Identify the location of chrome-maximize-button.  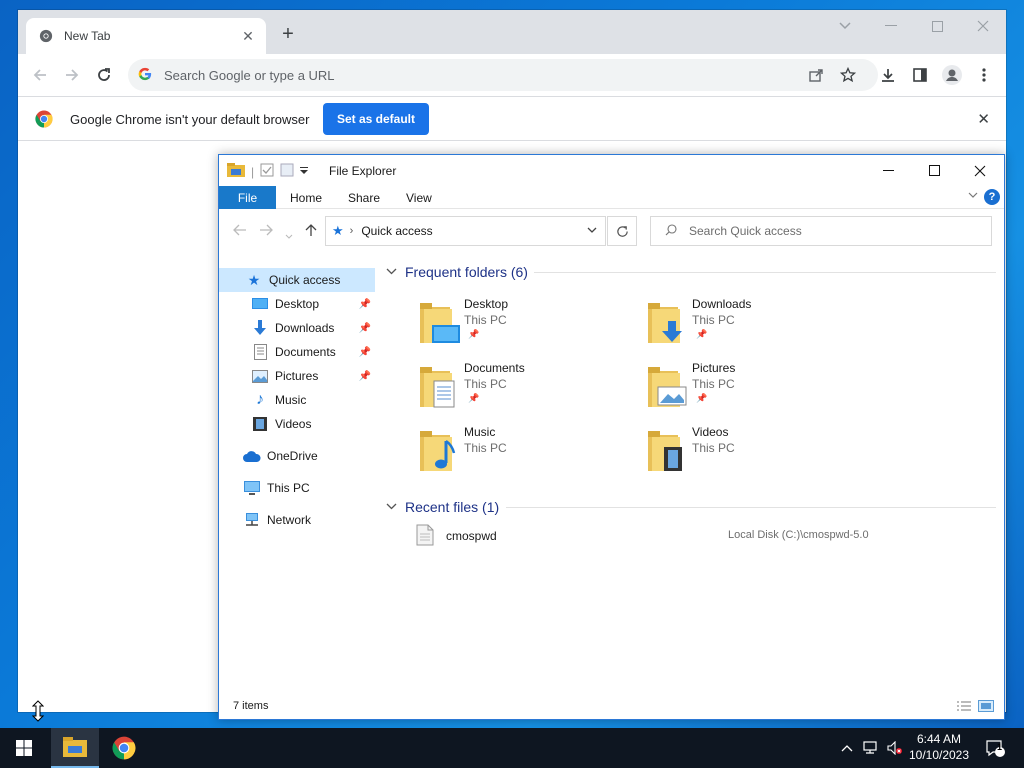
(937, 26).